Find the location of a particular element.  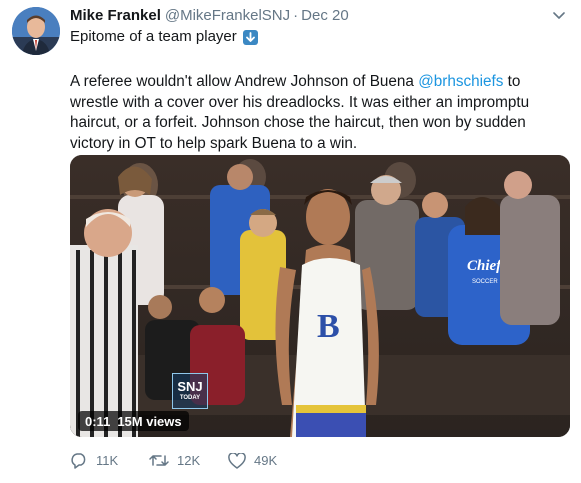

snj-logo: SNJ TODAY is located at coordinates (190, 391).